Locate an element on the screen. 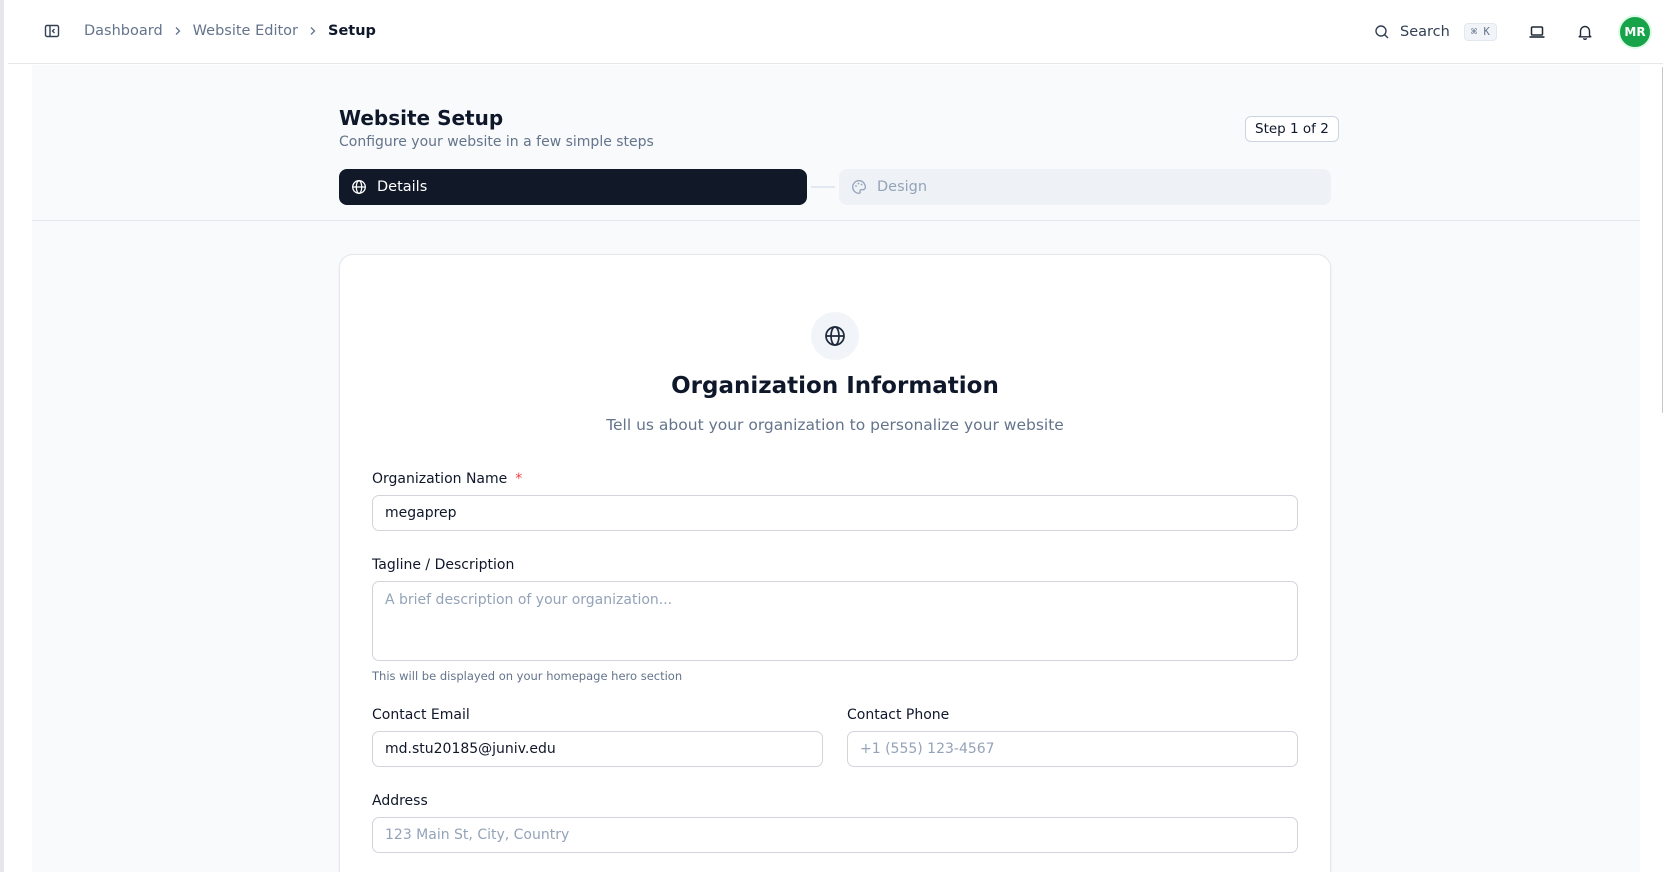  search-button: Search ⌘ K is located at coordinates (1435, 32).